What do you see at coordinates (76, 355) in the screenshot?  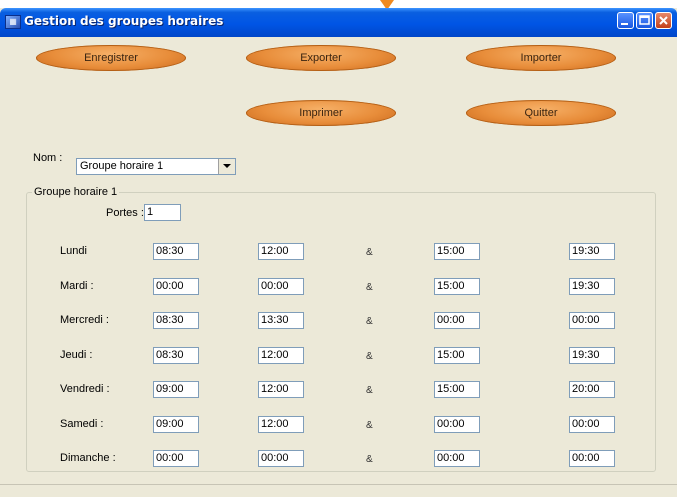 I see `day-label: Jeudi :` at bounding box center [76, 355].